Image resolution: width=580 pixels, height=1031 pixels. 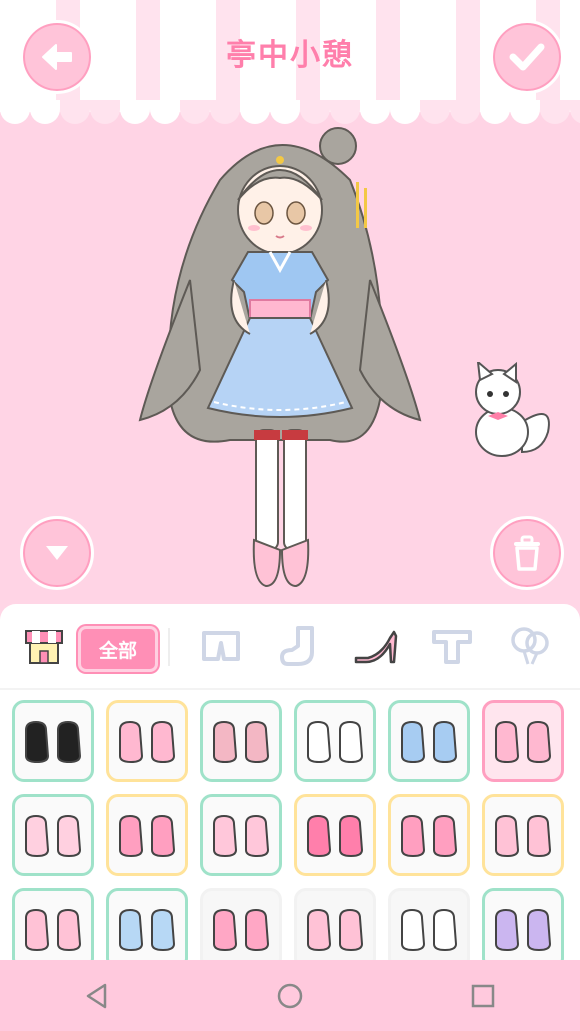 I want to click on shoe-item-ribbon-socks-shoes, so click(x=53, y=835).